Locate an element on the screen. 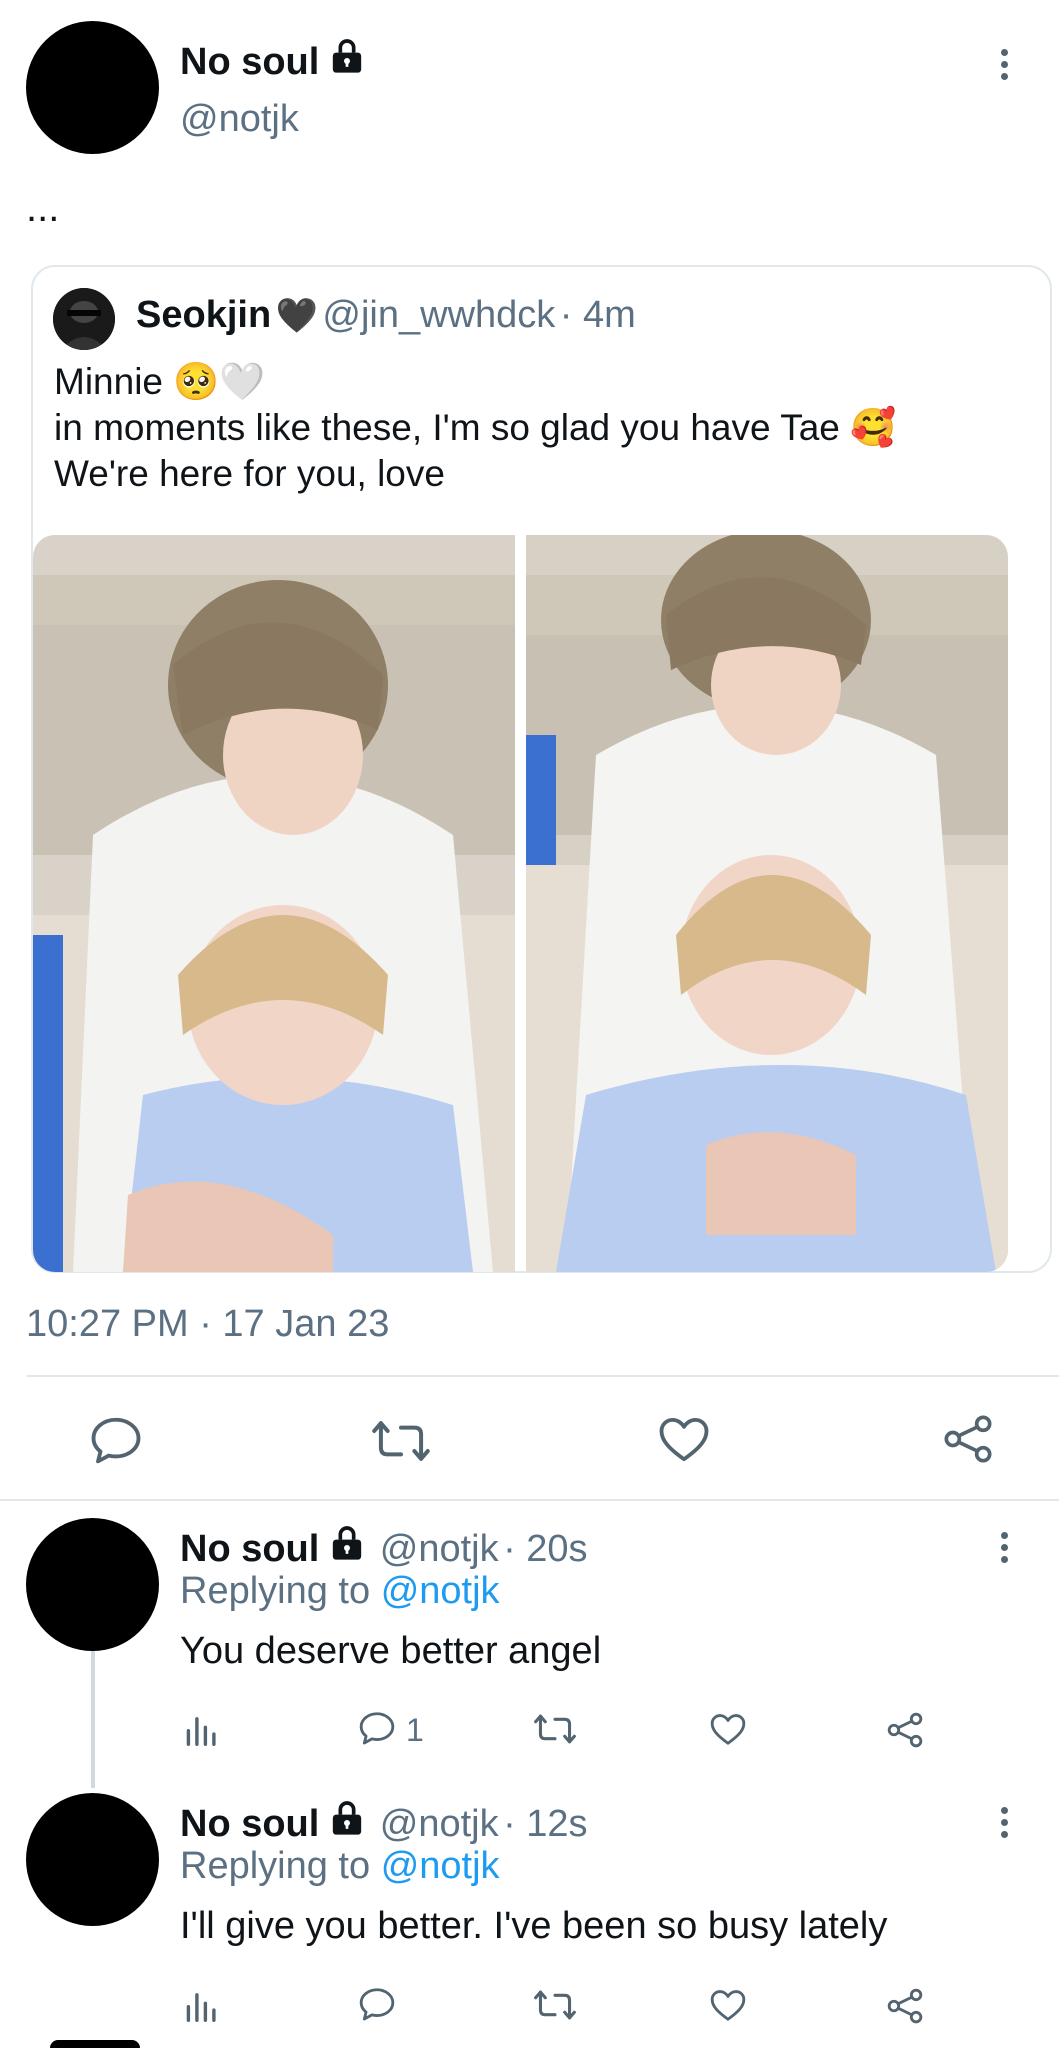 This screenshot has width=1059, height=2048. reply-count: 1 is located at coordinates (415, 1730).